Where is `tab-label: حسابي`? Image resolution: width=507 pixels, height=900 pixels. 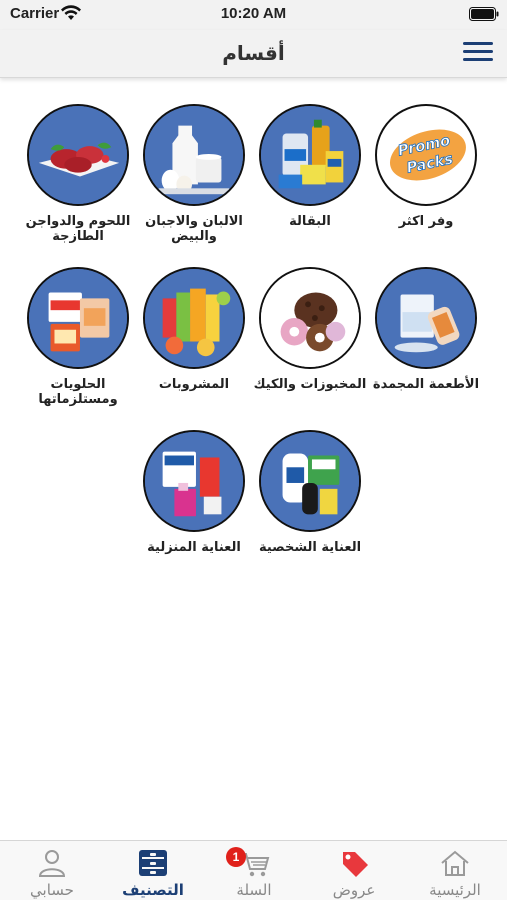
tab-label: حسابي is located at coordinates (52, 890).